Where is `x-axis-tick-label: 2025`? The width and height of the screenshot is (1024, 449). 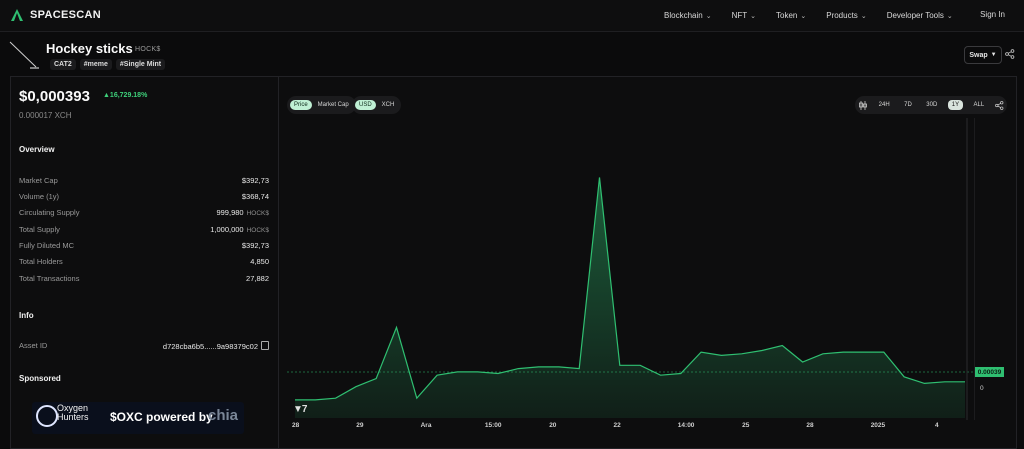
x-axis-tick-label: 2025 is located at coordinates (878, 425).